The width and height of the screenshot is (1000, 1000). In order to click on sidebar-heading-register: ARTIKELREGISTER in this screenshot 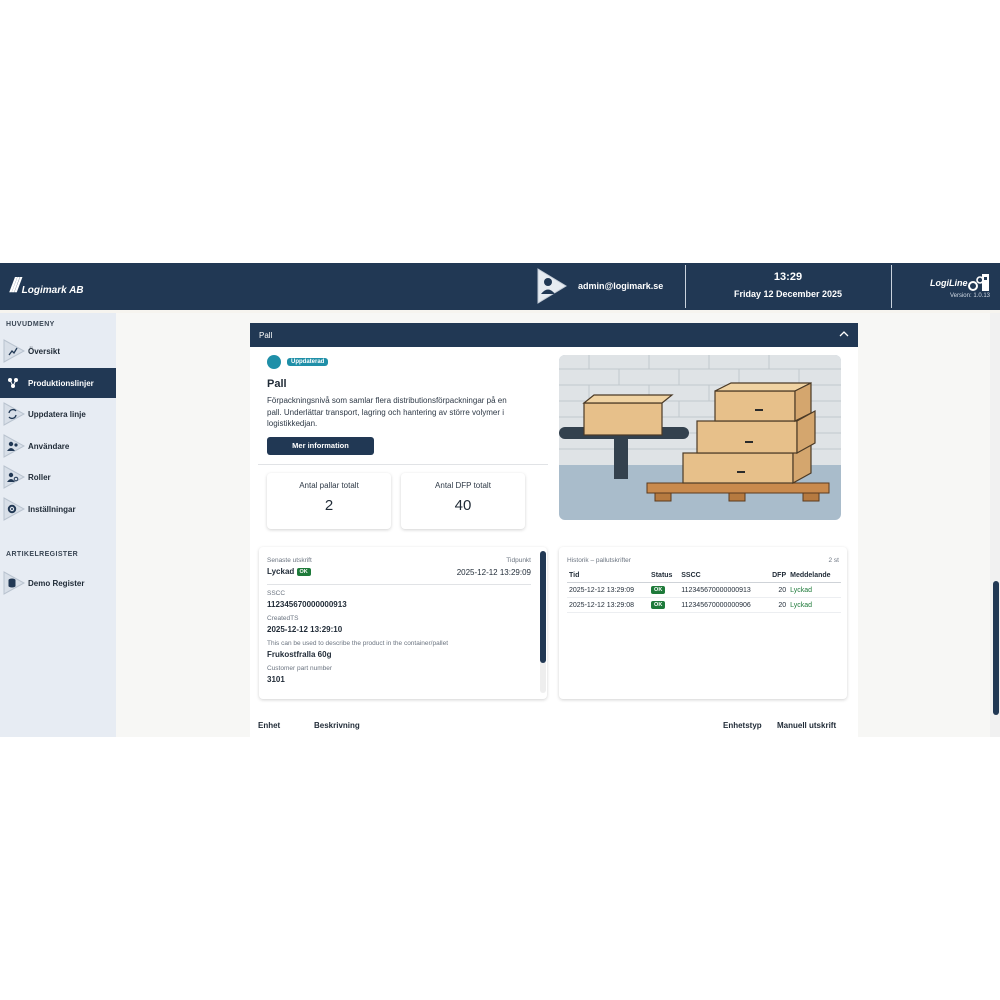, I will do `click(42, 554)`.